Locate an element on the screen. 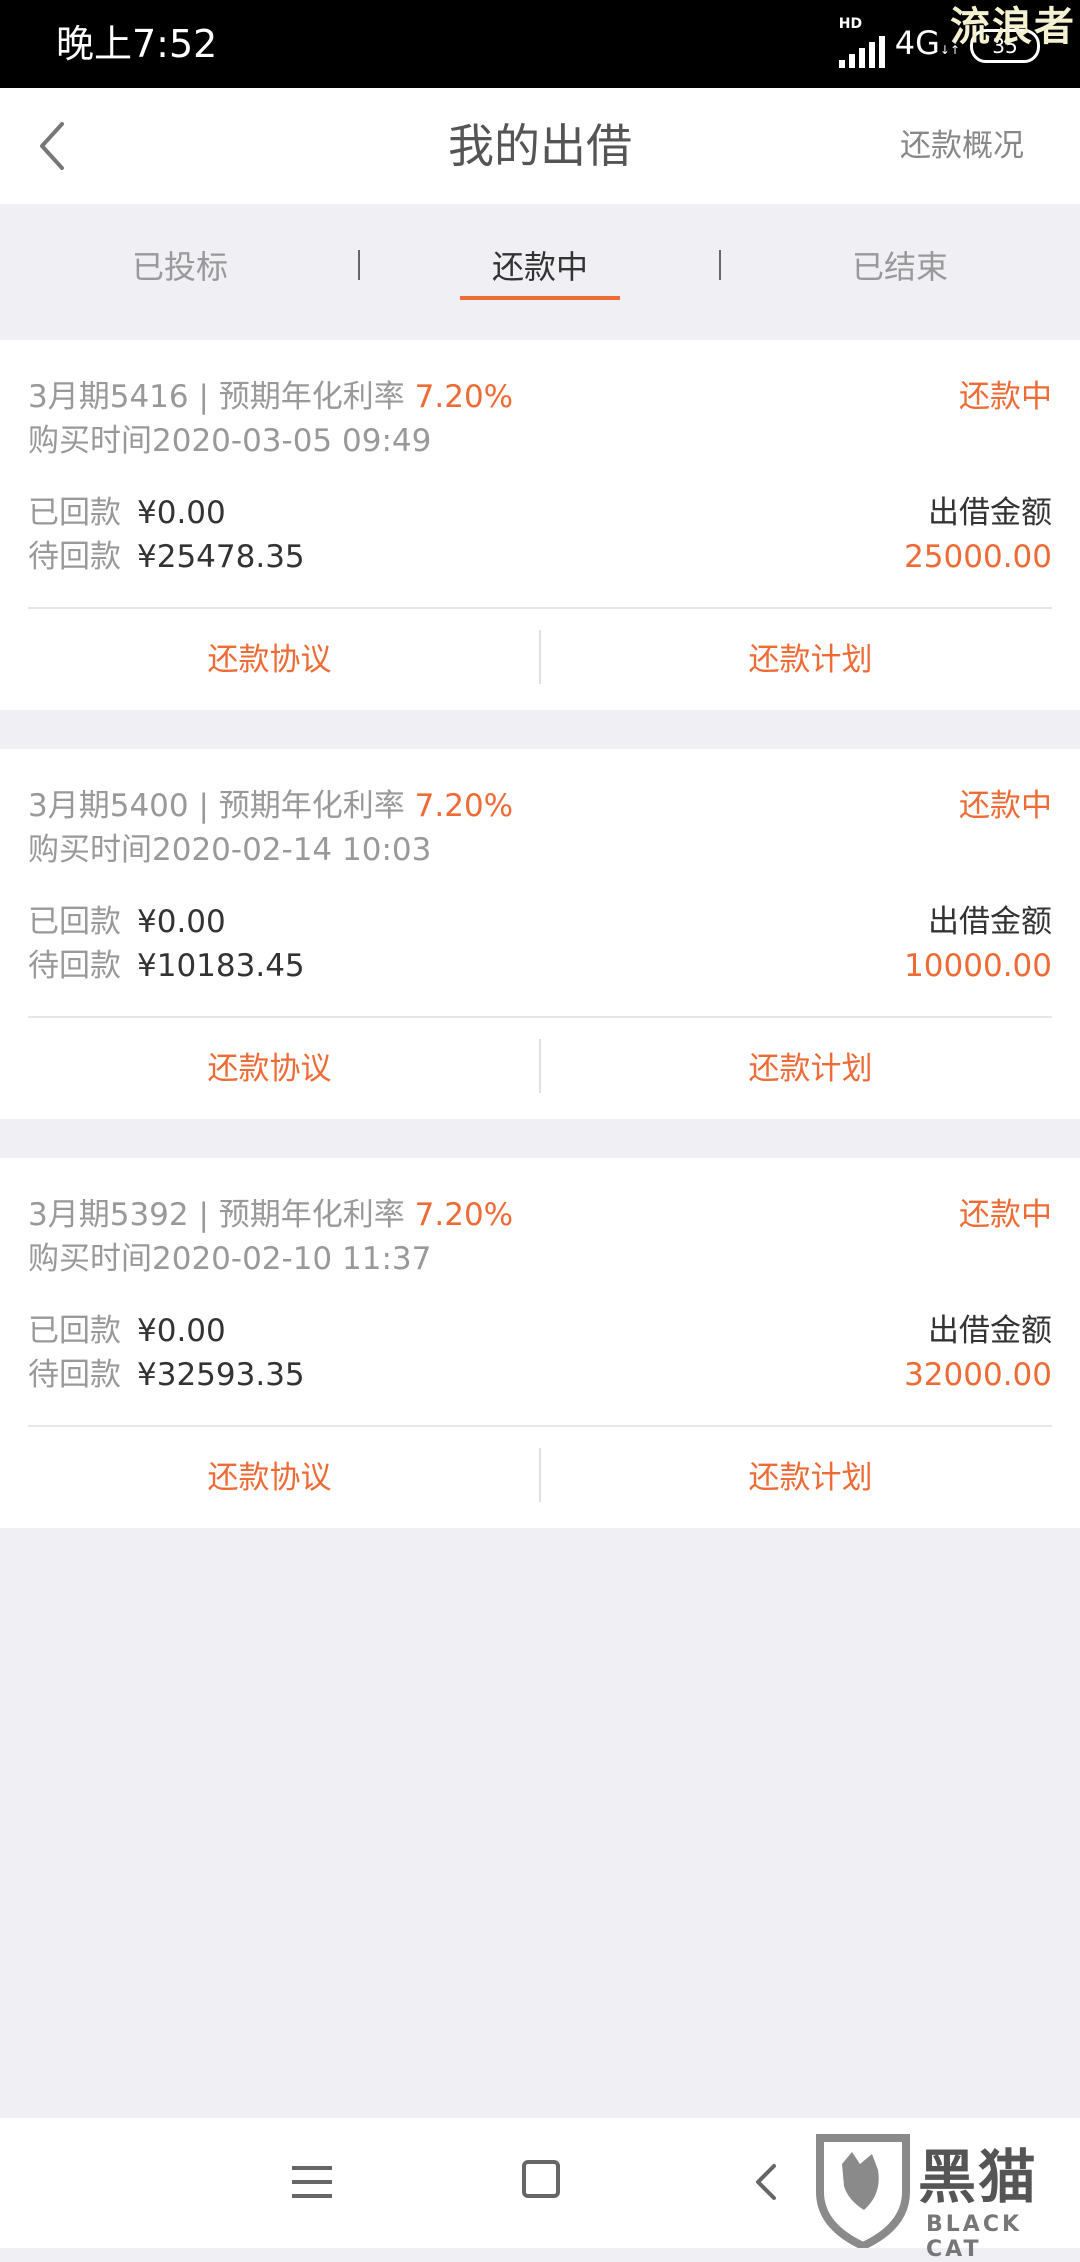 The width and height of the screenshot is (1080, 2262). purchase-time: 购买时间2020-02-14 10:03 is located at coordinates (229, 850).